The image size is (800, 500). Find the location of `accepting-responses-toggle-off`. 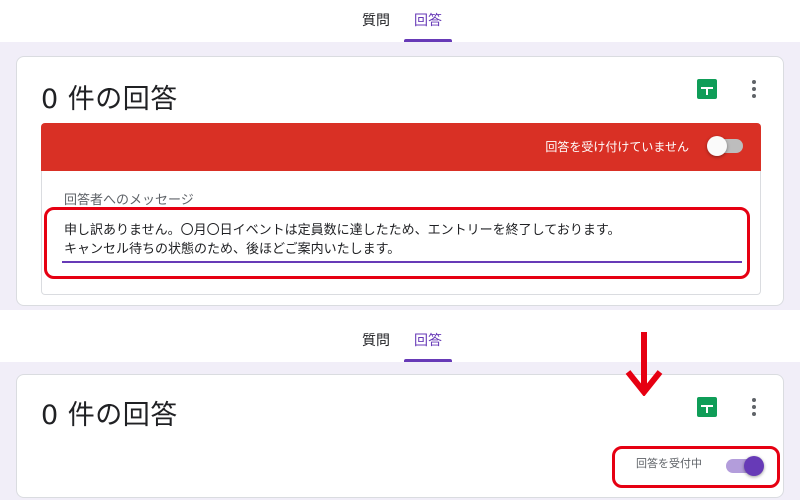

accepting-responses-toggle-off is located at coordinates (725, 146).